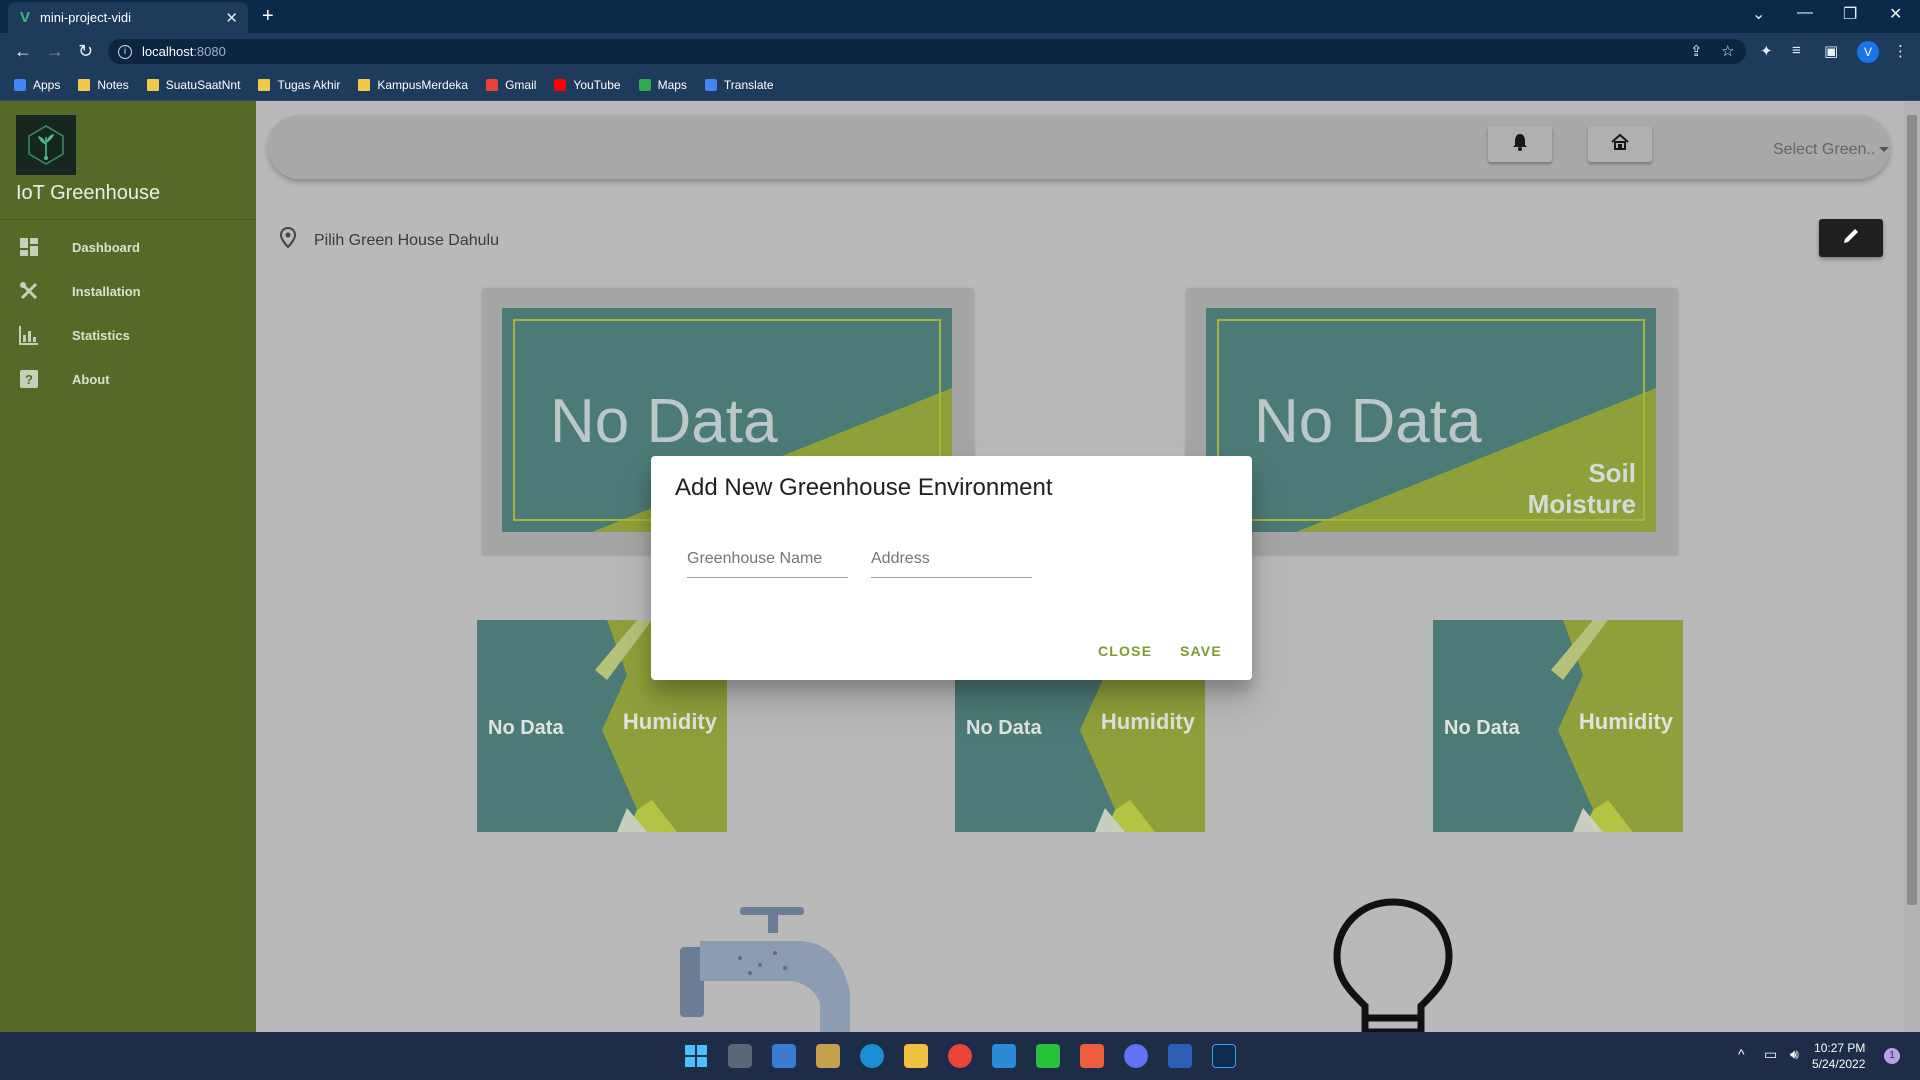 Image resolution: width=1920 pixels, height=1080 pixels. Describe the element at coordinates (299, 85) in the screenshot. I see `bookmark-item: Tugas Akhir` at that location.